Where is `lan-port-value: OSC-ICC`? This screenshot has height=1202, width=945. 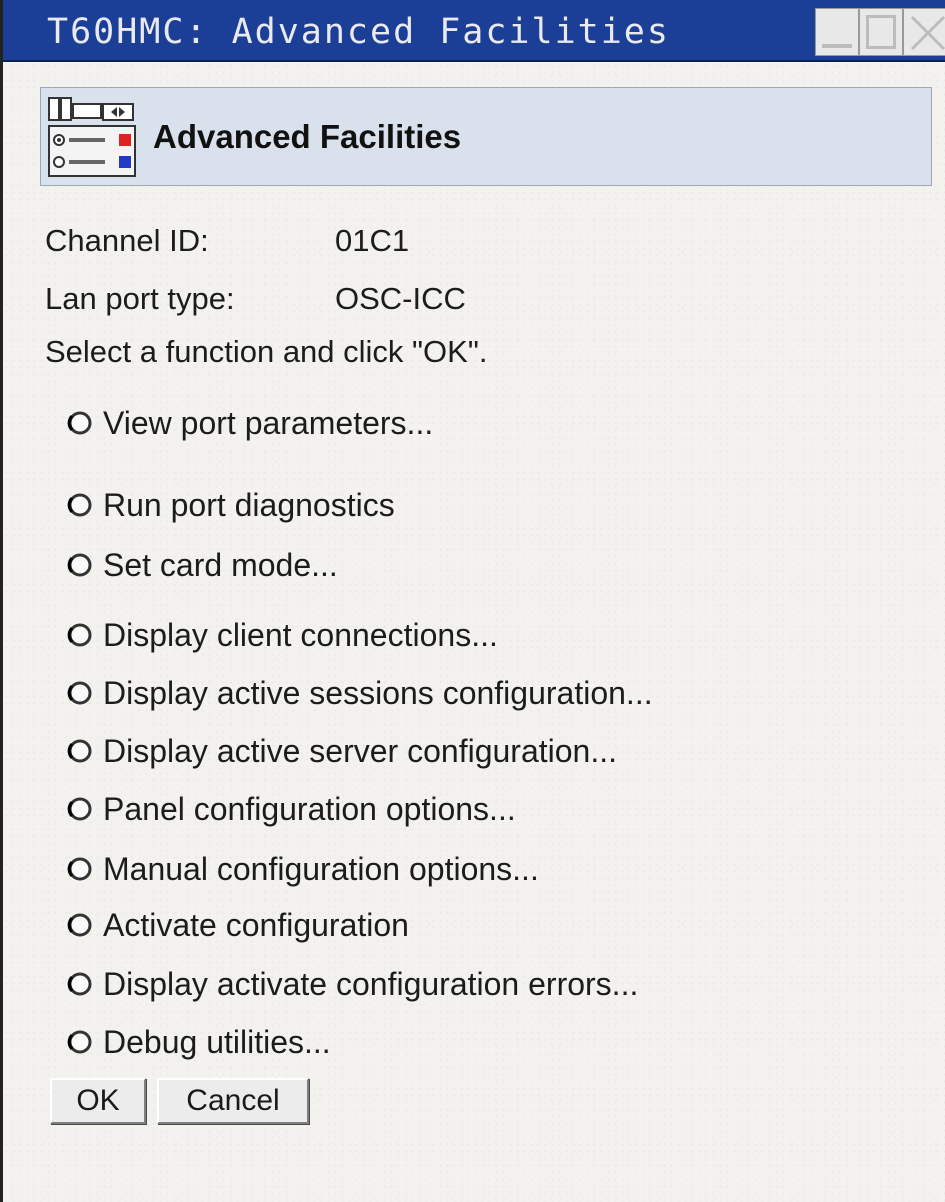
lan-port-value: OSC-ICC is located at coordinates (400, 298).